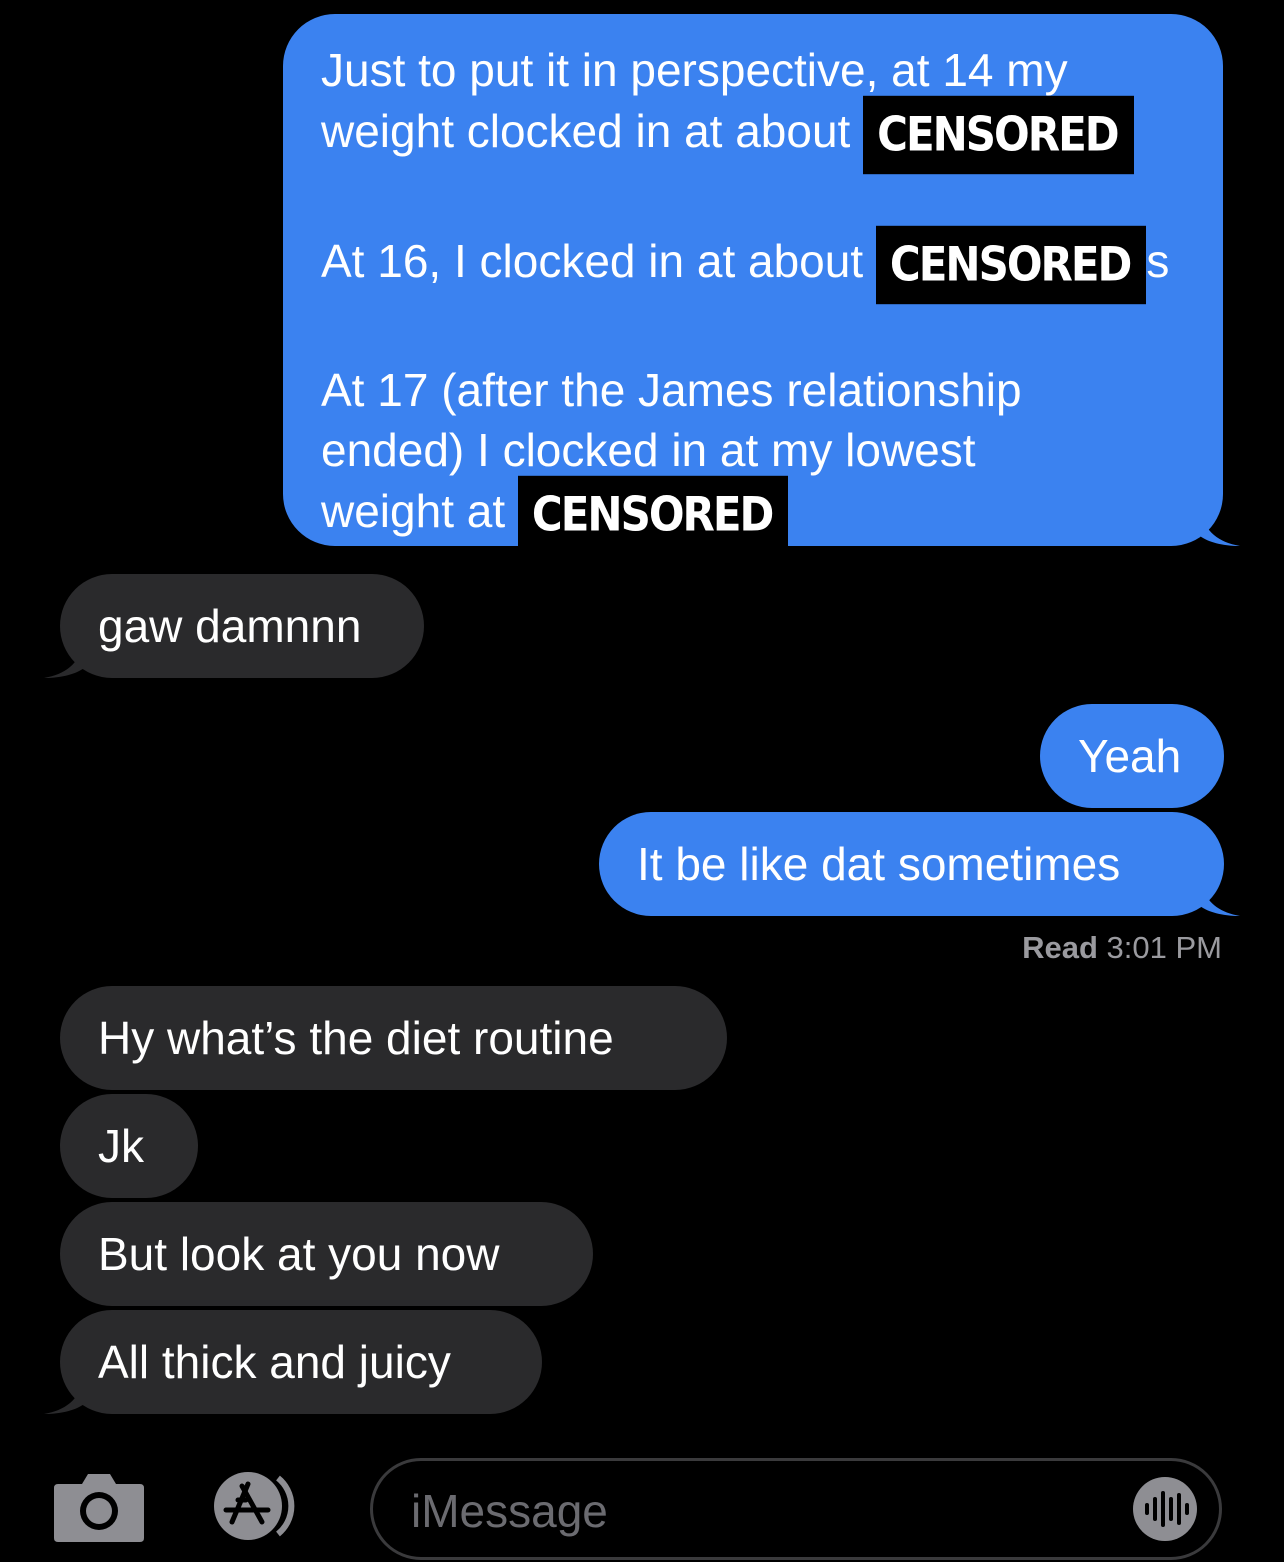 The height and width of the screenshot is (1562, 1284). Describe the element at coordinates (671, 390) in the screenshot. I see `message-line: At 17 (after the James relationship` at that location.